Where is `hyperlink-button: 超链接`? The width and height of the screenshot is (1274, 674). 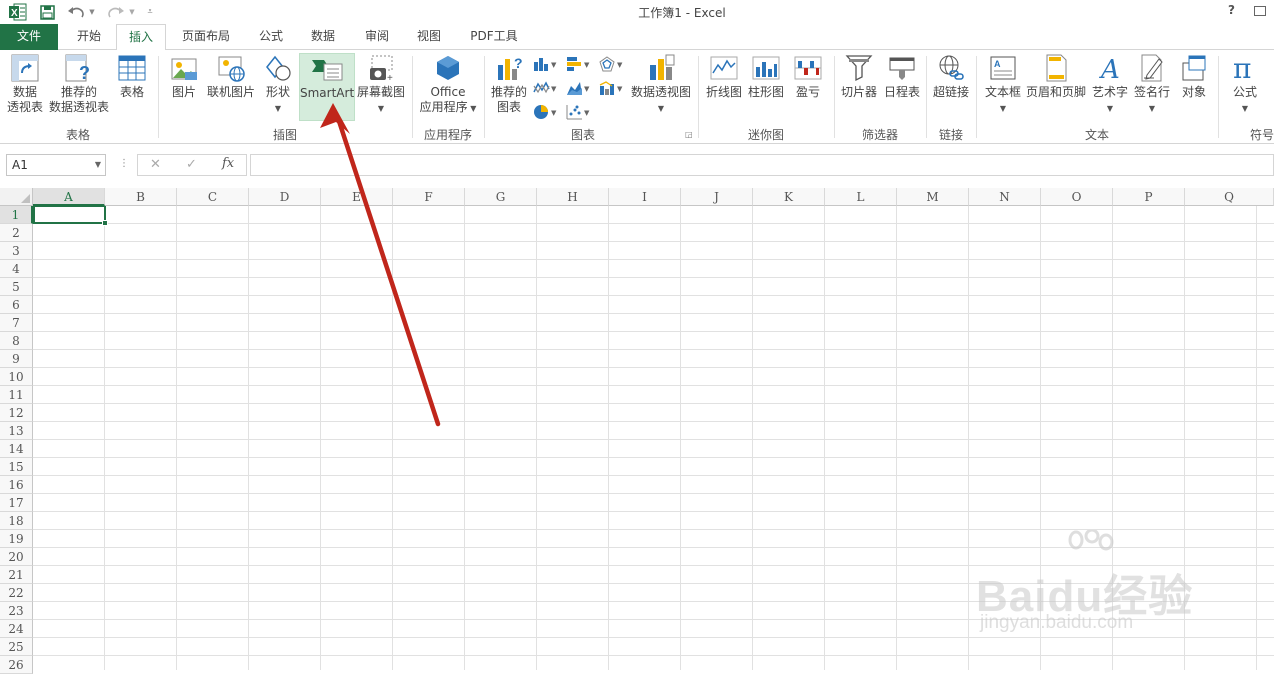
hyperlink-button: 超链接 is located at coordinates (951, 76).